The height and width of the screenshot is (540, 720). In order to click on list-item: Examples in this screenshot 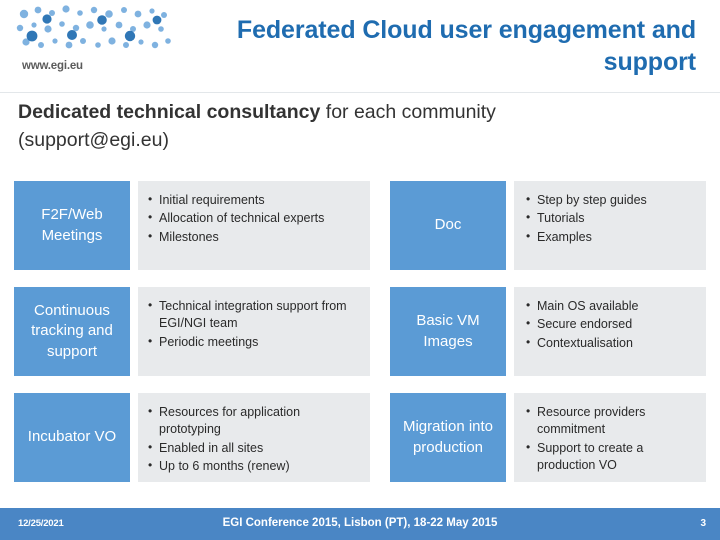, I will do `click(611, 236)`.